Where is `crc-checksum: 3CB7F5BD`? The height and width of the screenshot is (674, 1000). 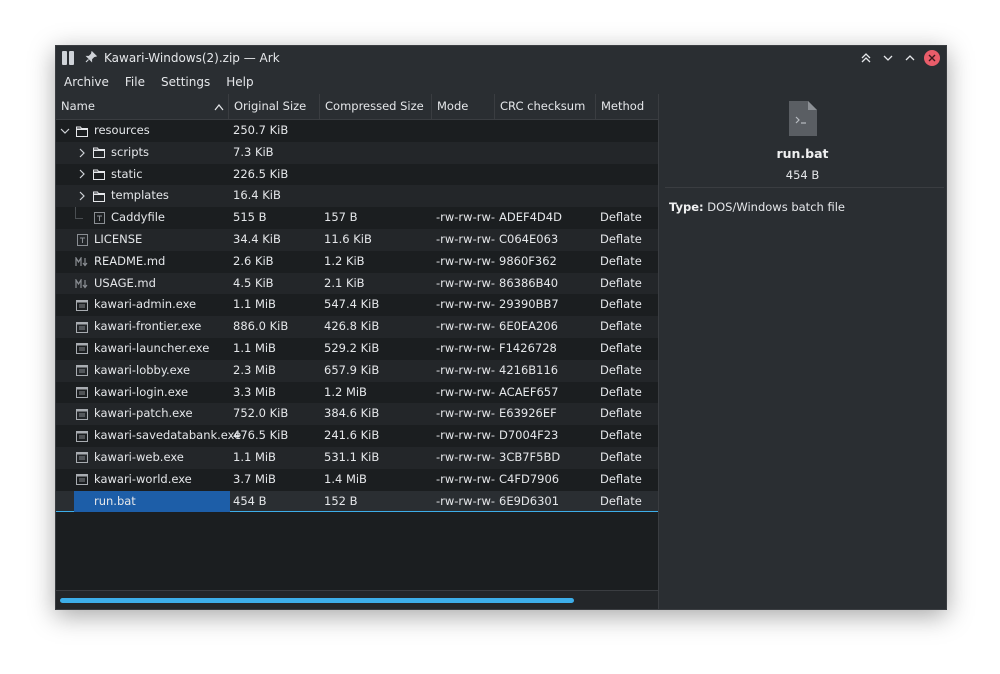 crc-checksum: 3CB7F5BD is located at coordinates (530, 456).